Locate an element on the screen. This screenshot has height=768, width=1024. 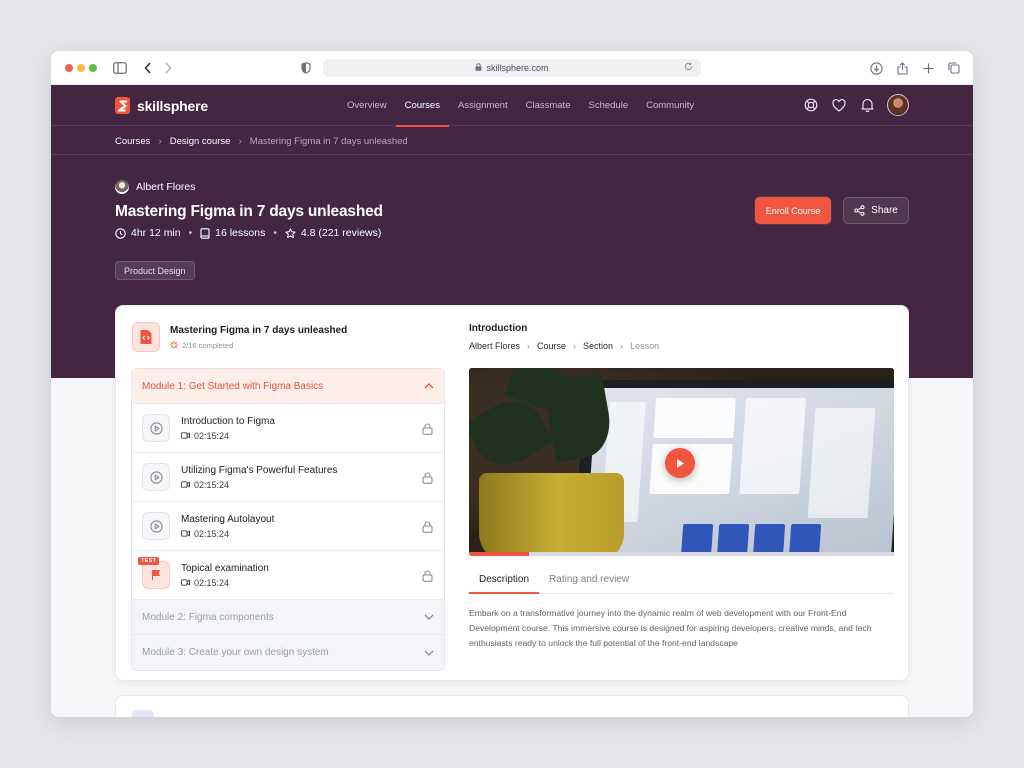
browser-toolbar: skillsphere.com is located at coordinates (512, 68).